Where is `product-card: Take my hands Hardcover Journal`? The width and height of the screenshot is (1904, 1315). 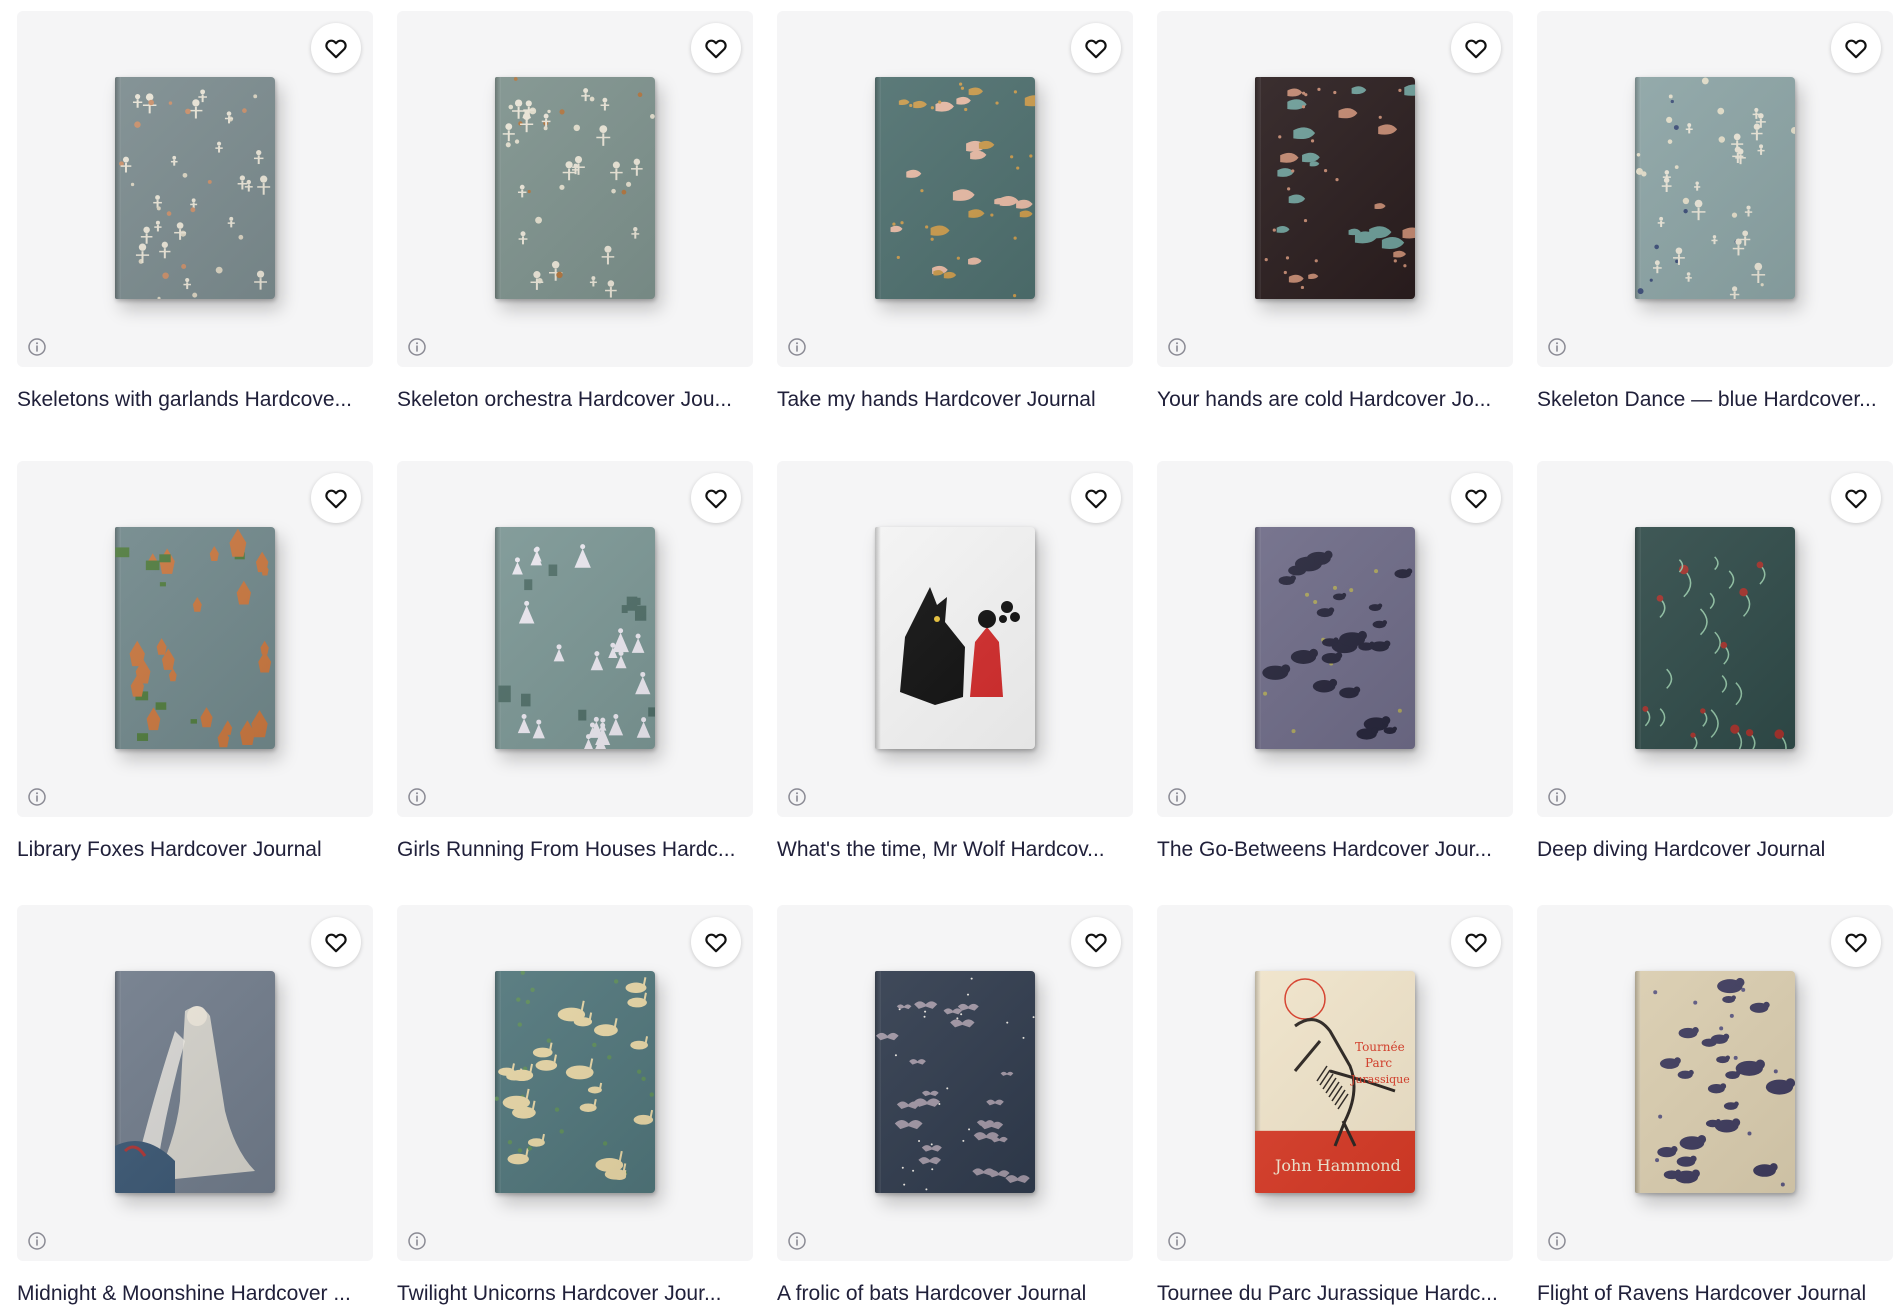 product-card: Take my hands Hardcover Journal is located at coordinates (955, 236).